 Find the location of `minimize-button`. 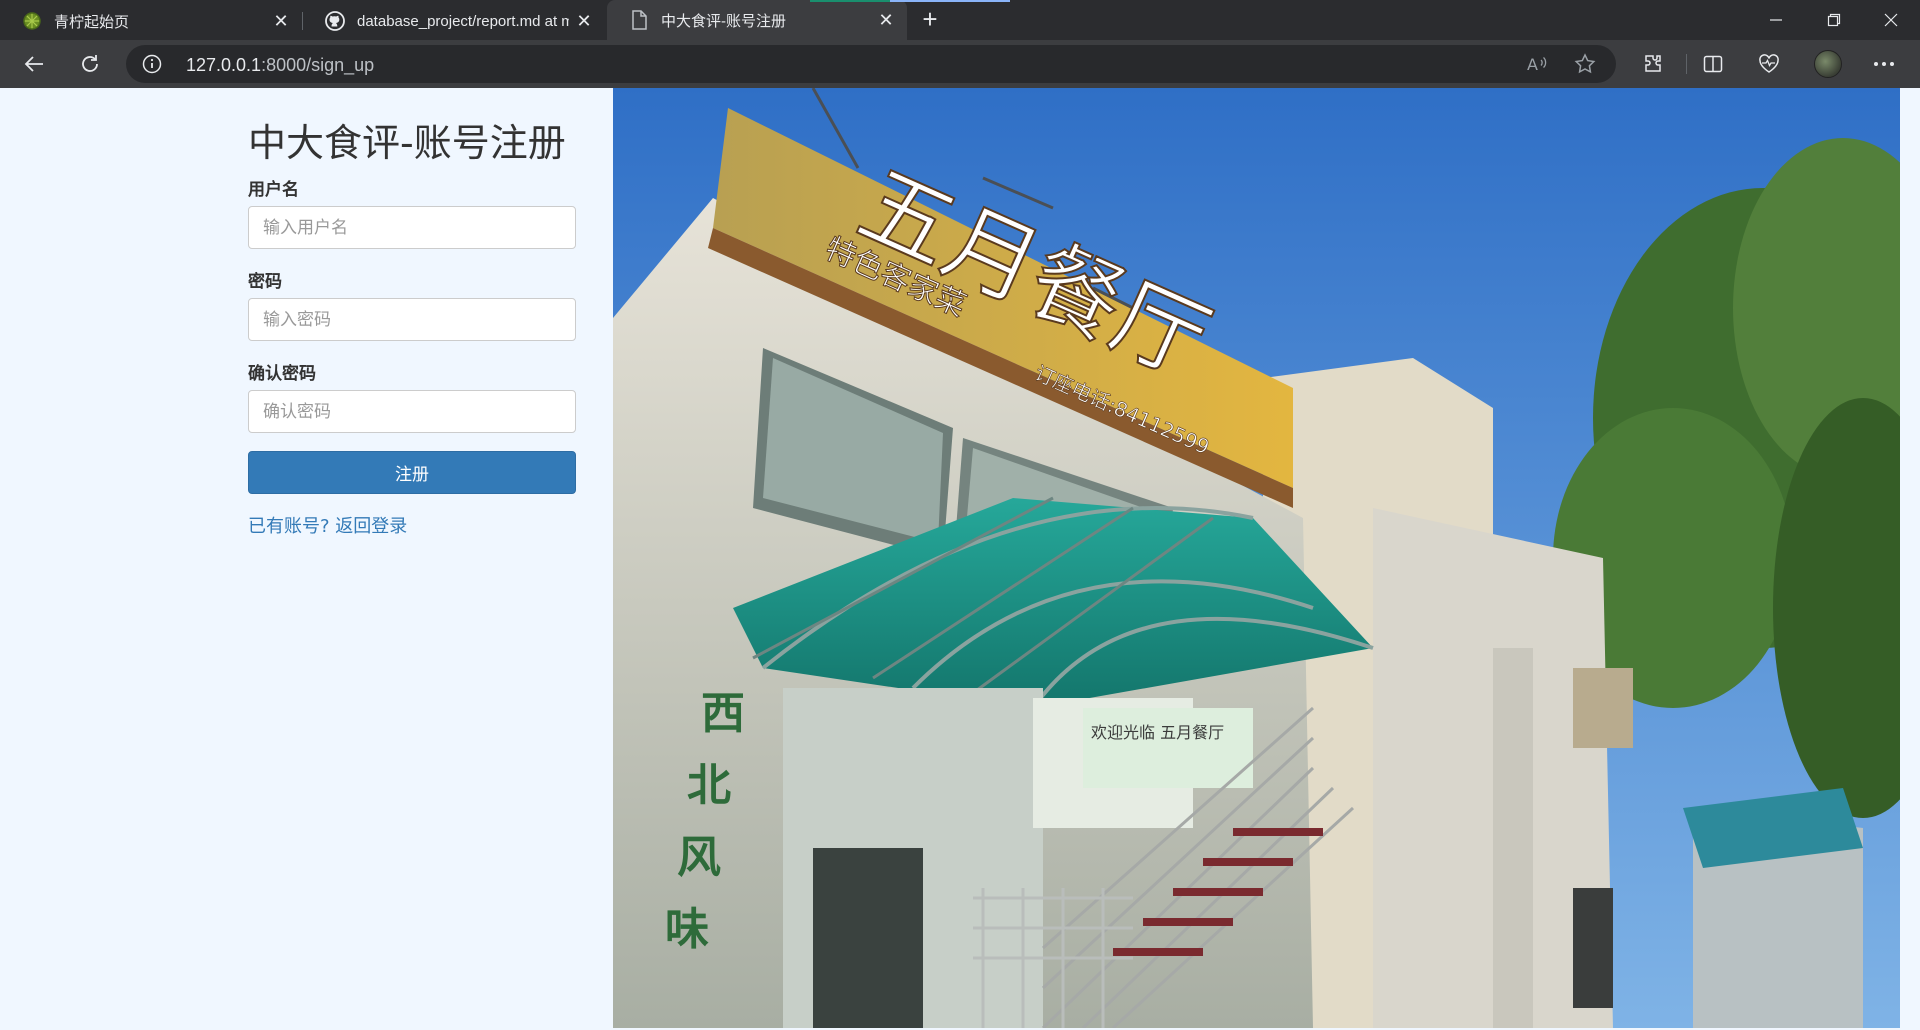

minimize-button is located at coordinates (1776, 20).